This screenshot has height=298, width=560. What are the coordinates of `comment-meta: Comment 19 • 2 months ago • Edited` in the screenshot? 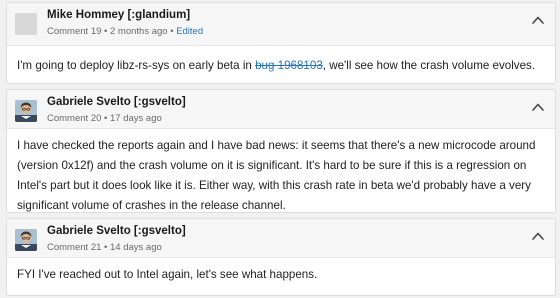 It's located at (125, 31).